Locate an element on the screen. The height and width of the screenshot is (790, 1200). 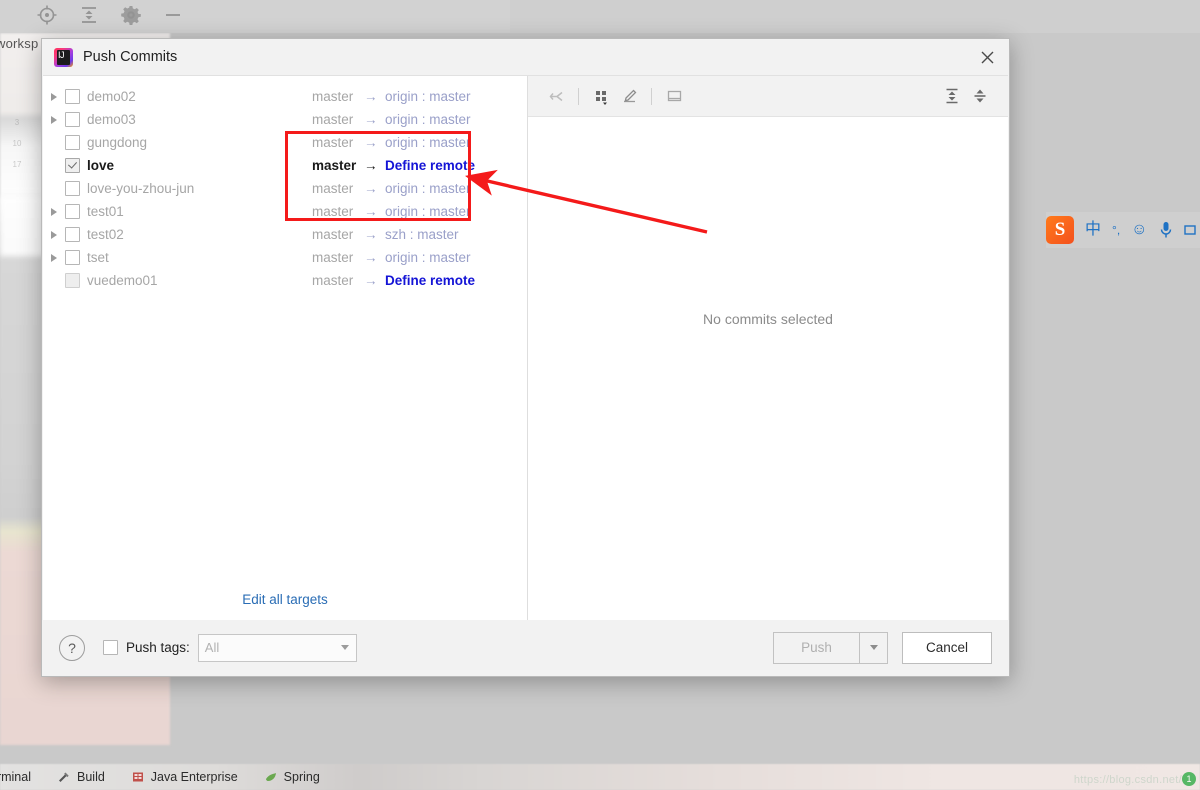
ime-keyboard-icon is located at coordinates (1189, 230).